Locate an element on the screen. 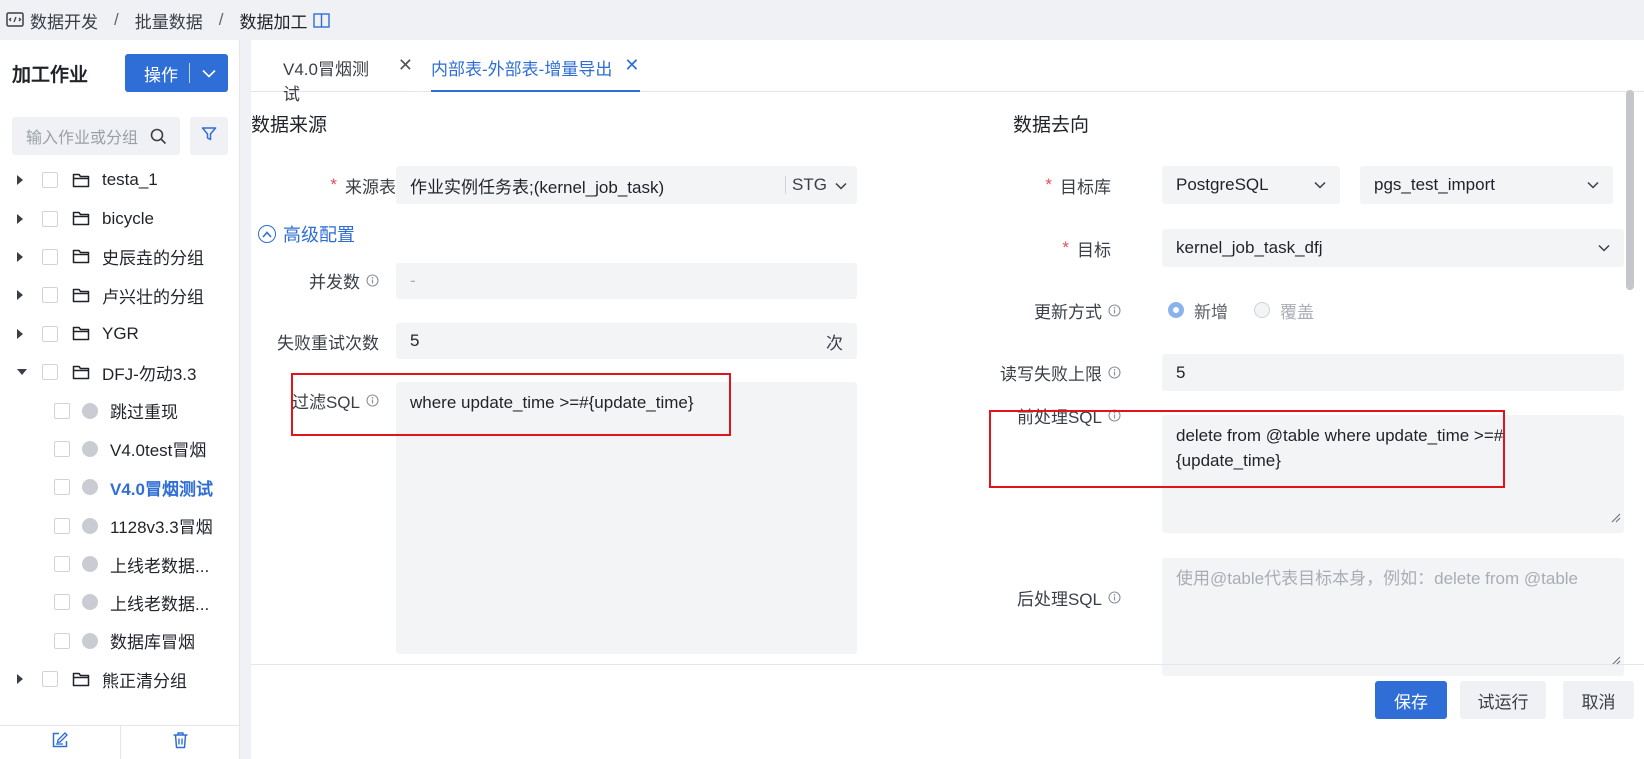 Image resolution: width=1644 pixels, height=759 pixels. tree-job: 1128v3.3冒烟 is located at coordinates (120, 526).